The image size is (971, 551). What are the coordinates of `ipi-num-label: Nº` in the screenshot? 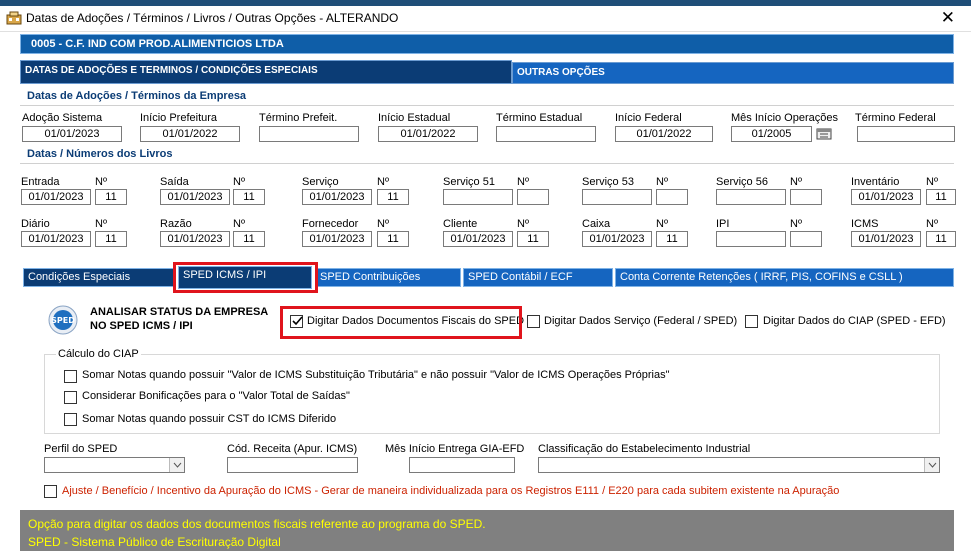 It's located at (796, 224).